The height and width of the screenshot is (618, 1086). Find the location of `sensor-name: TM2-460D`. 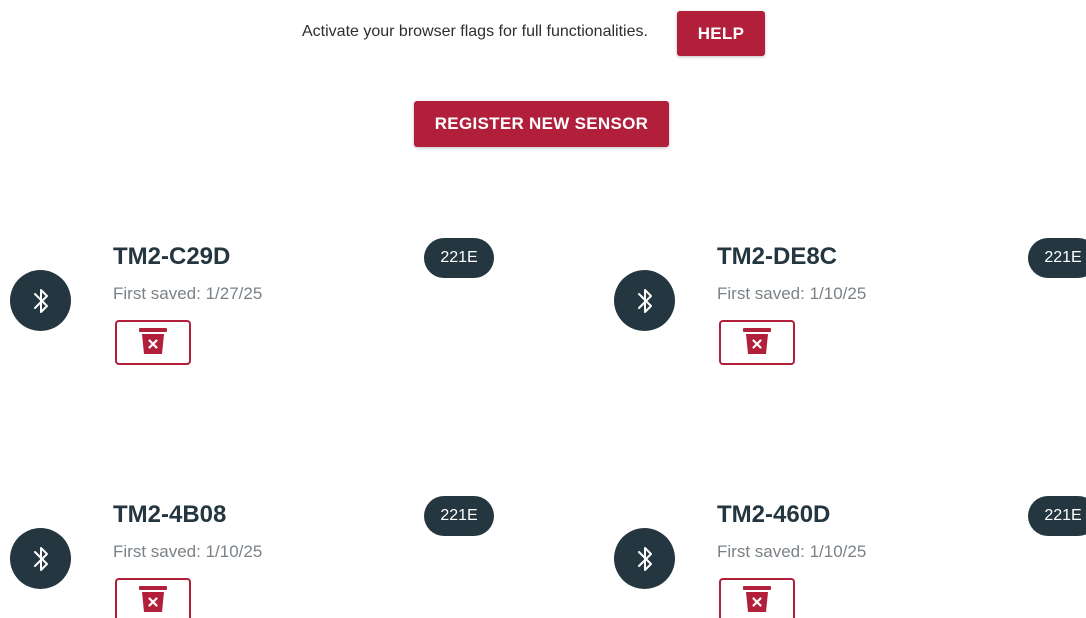

sensor-name: TM2-460D is located at coordinates (774, 514).